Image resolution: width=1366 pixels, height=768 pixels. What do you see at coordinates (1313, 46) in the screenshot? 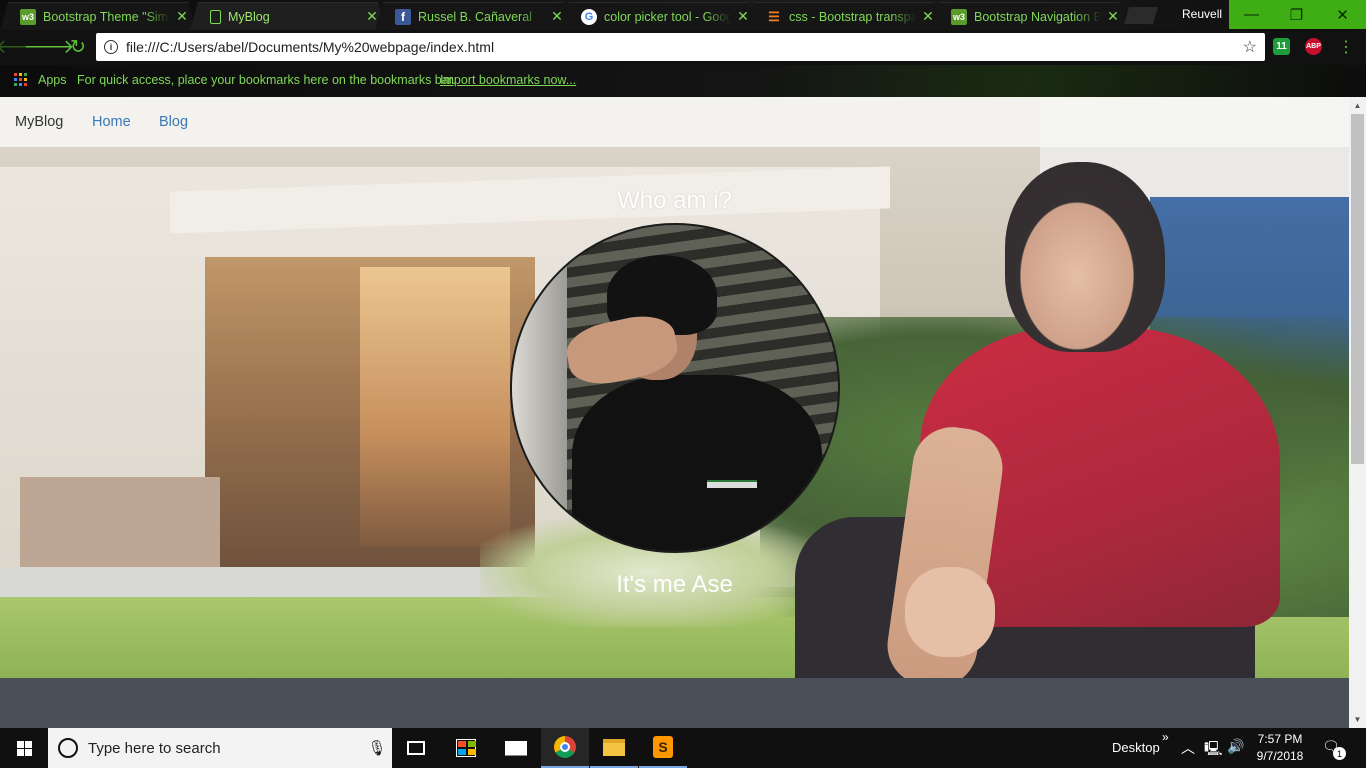
I see `adblock-plus-icon: ABP` at bounding box center [1313, 46].